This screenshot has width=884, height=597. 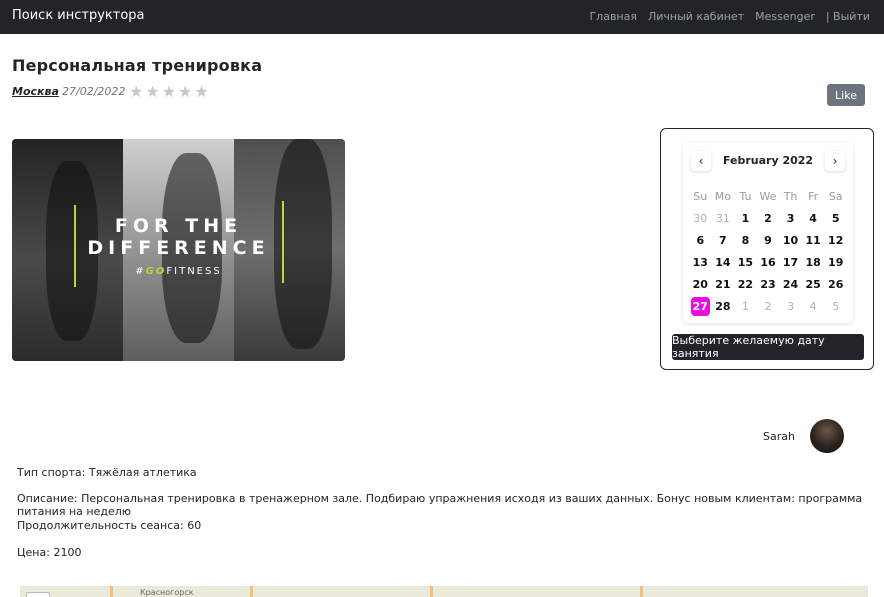 I want to click on calendar-day: 30, so click(x=700, y=218).